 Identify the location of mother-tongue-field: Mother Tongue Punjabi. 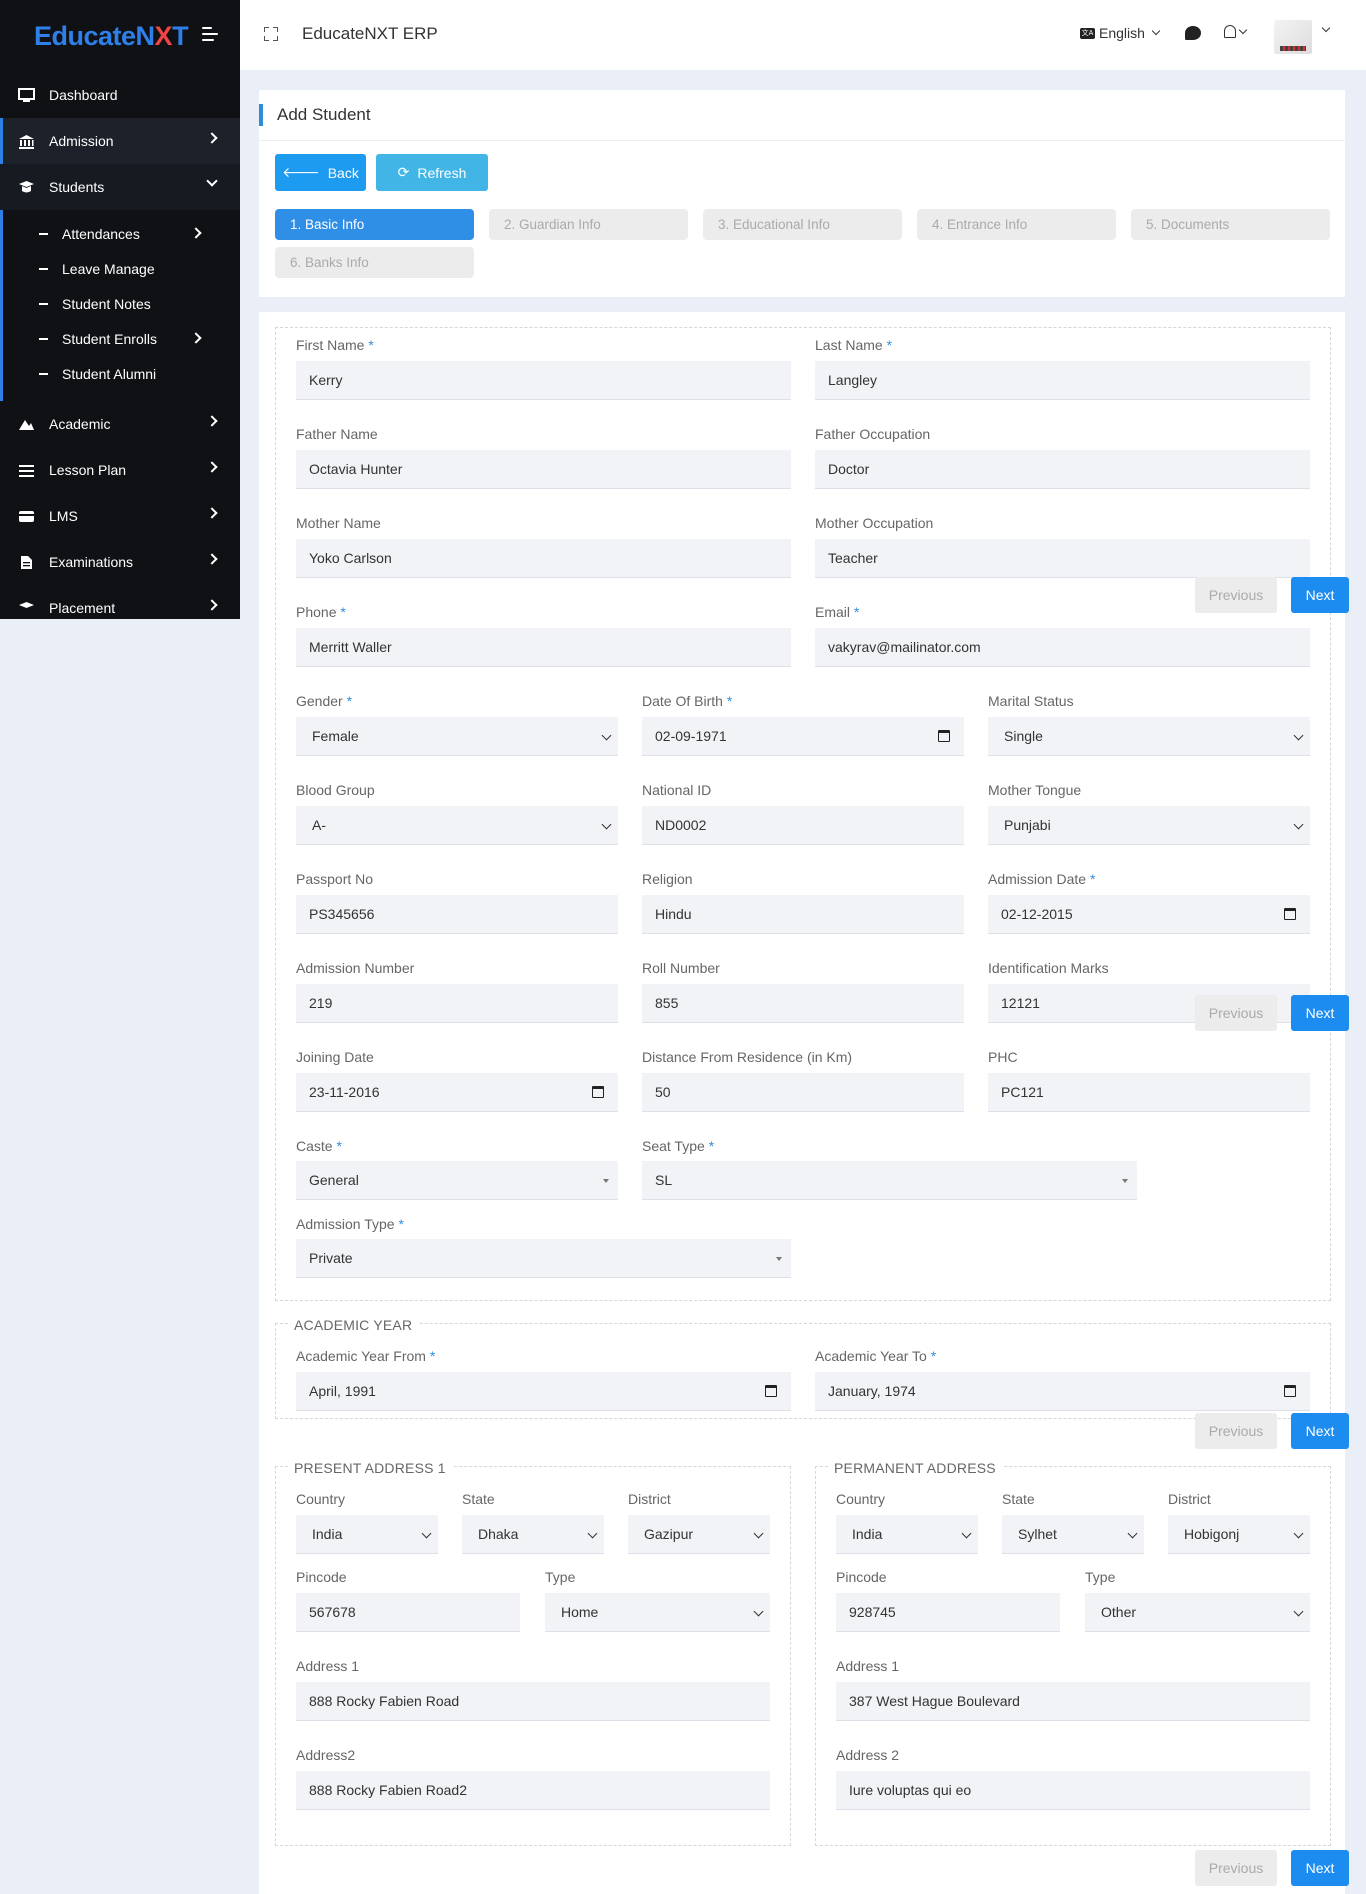
(1149, 814).